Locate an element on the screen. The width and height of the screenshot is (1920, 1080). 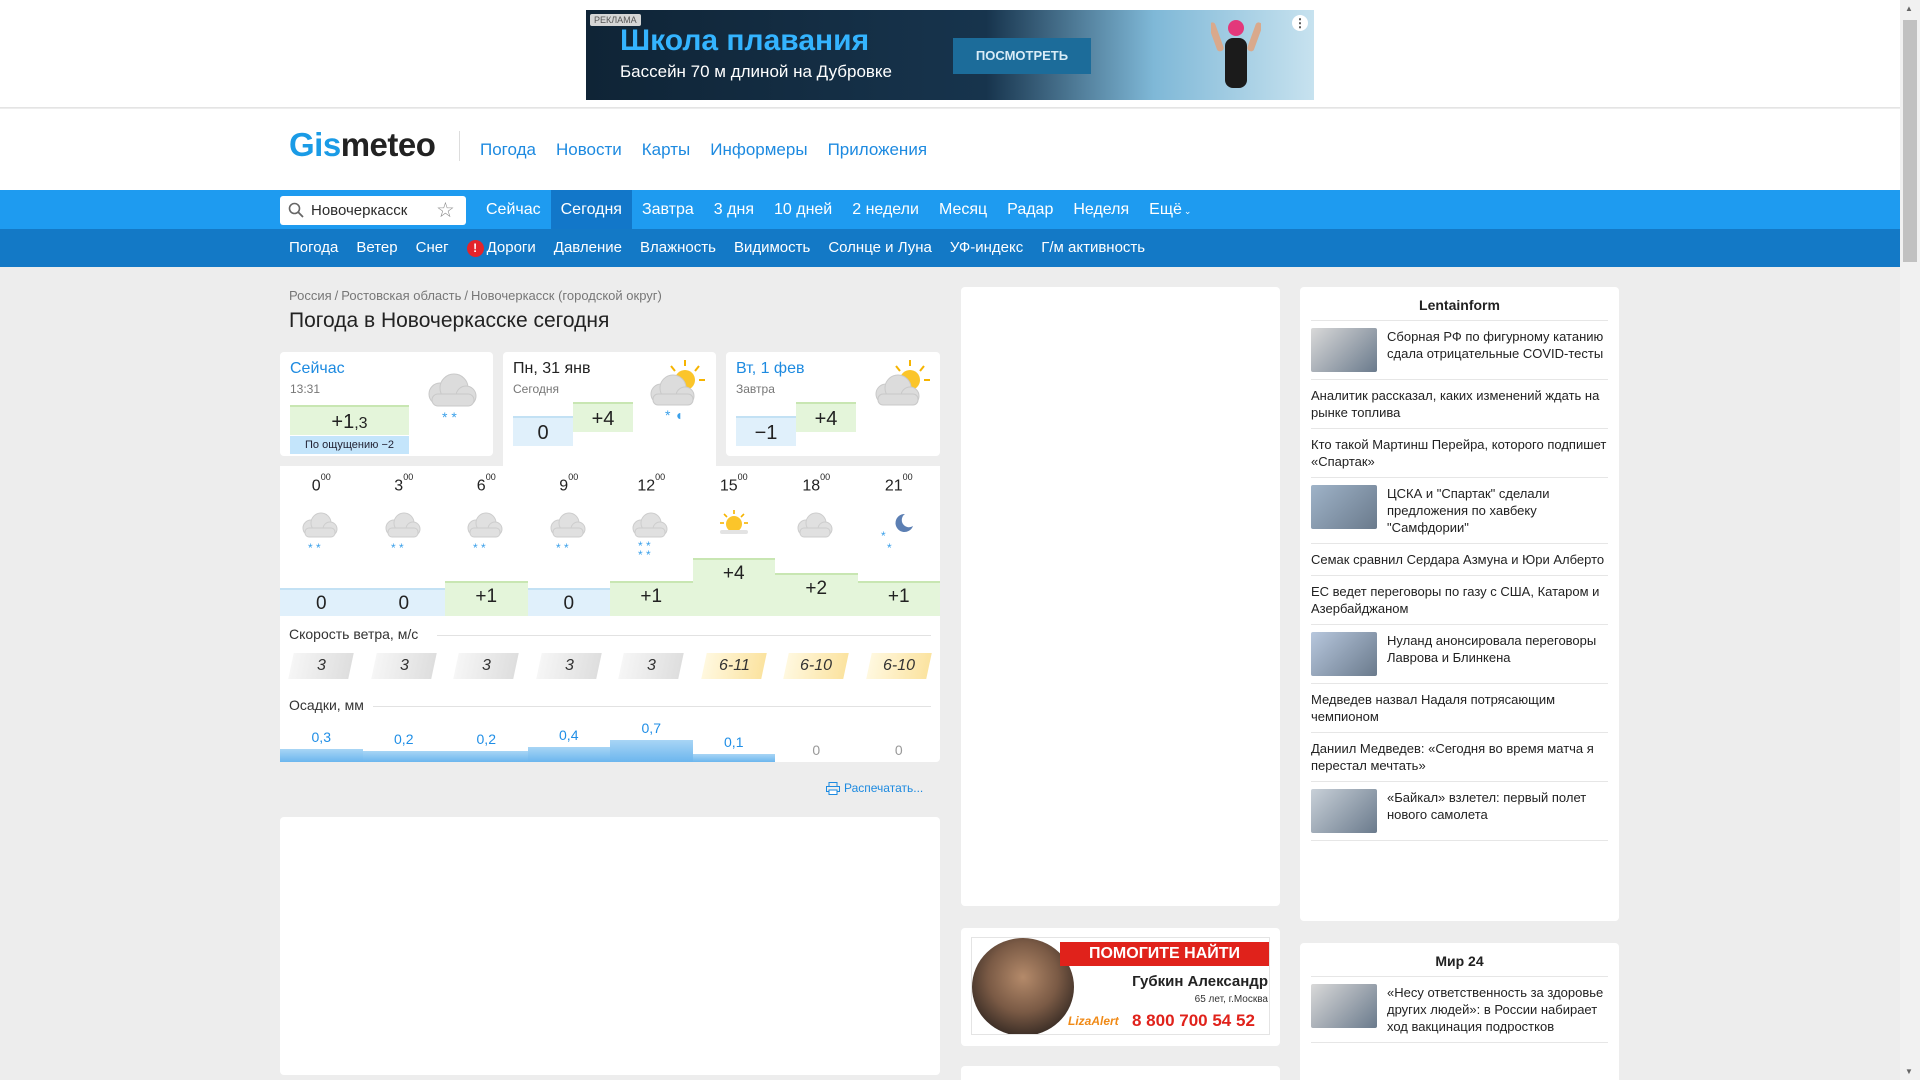
tab-week: Неделя is located at coordinates (1101, 209).